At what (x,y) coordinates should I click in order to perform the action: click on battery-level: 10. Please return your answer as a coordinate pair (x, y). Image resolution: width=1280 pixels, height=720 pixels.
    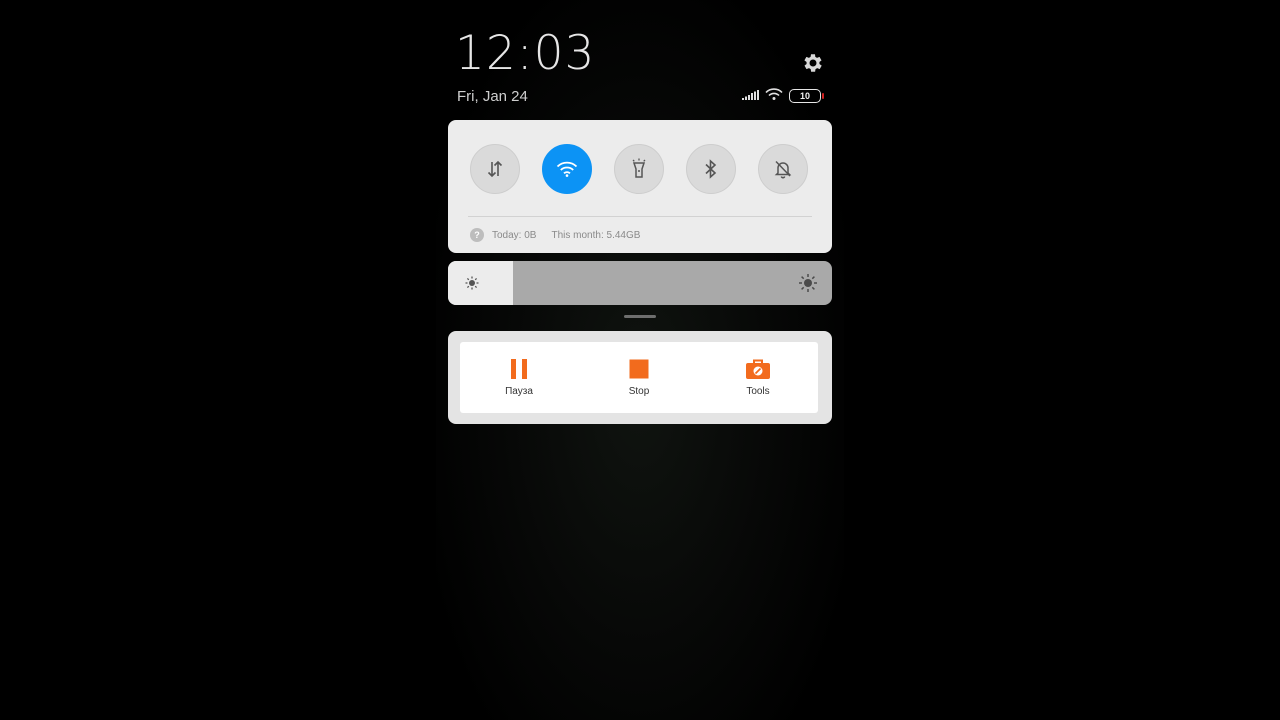
    Looking at the image, I should click on (804, 96).